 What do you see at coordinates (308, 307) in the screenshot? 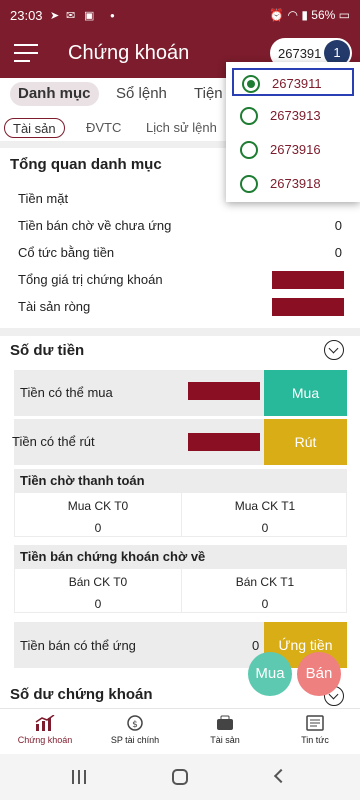
I see `redacted-net-assets` at bounding box center [308, 307].